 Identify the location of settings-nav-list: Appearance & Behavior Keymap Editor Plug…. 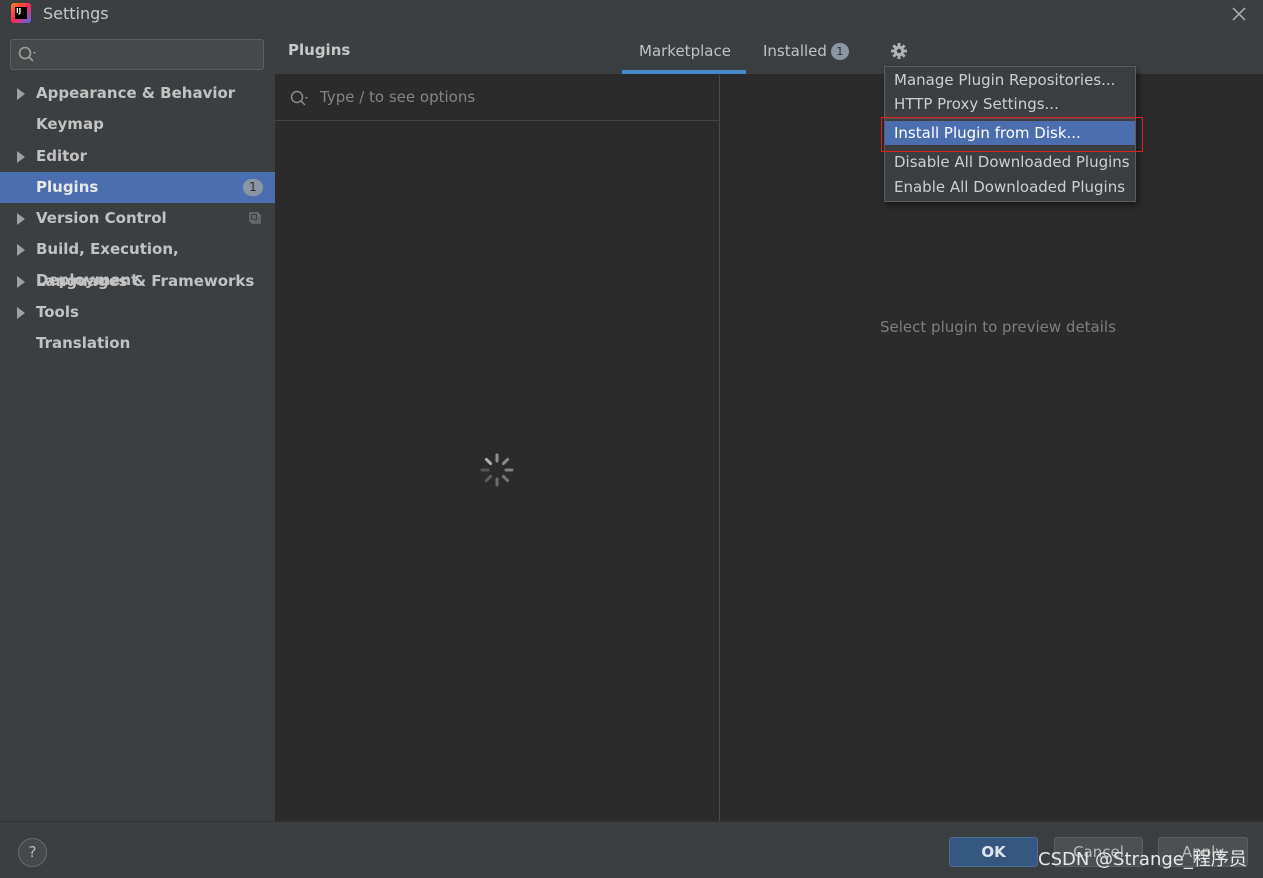
(137, 219).